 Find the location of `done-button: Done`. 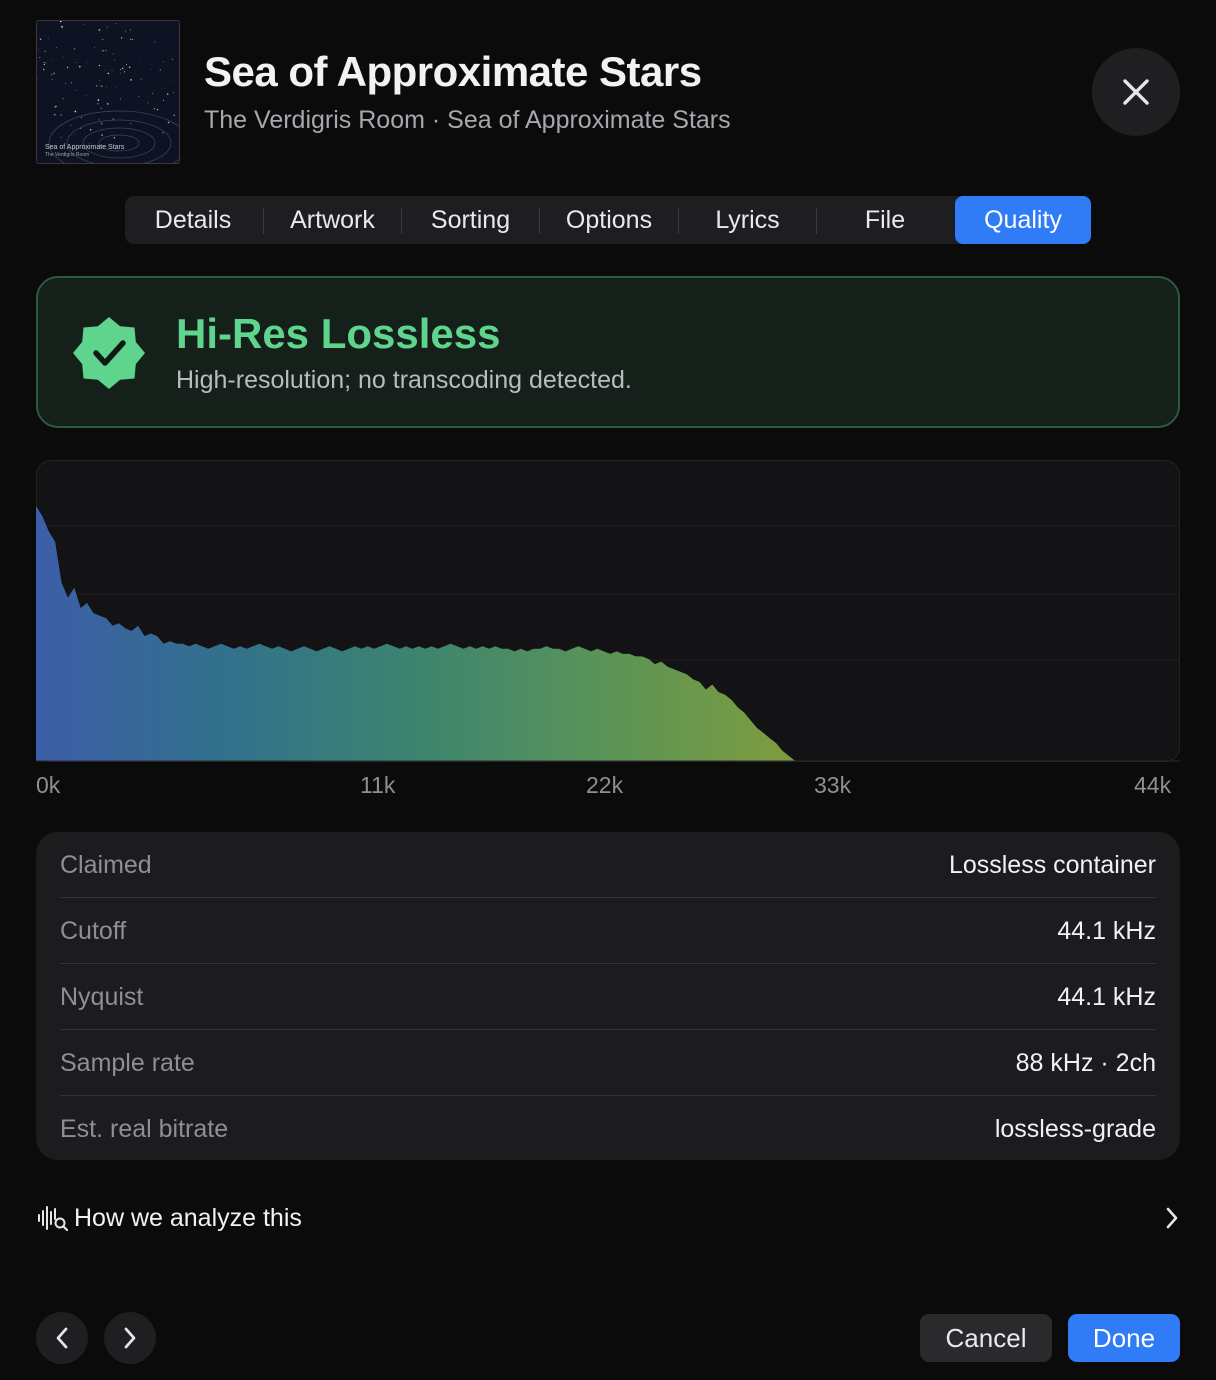

done-button: Done is located at coordinates (1124, 1338).